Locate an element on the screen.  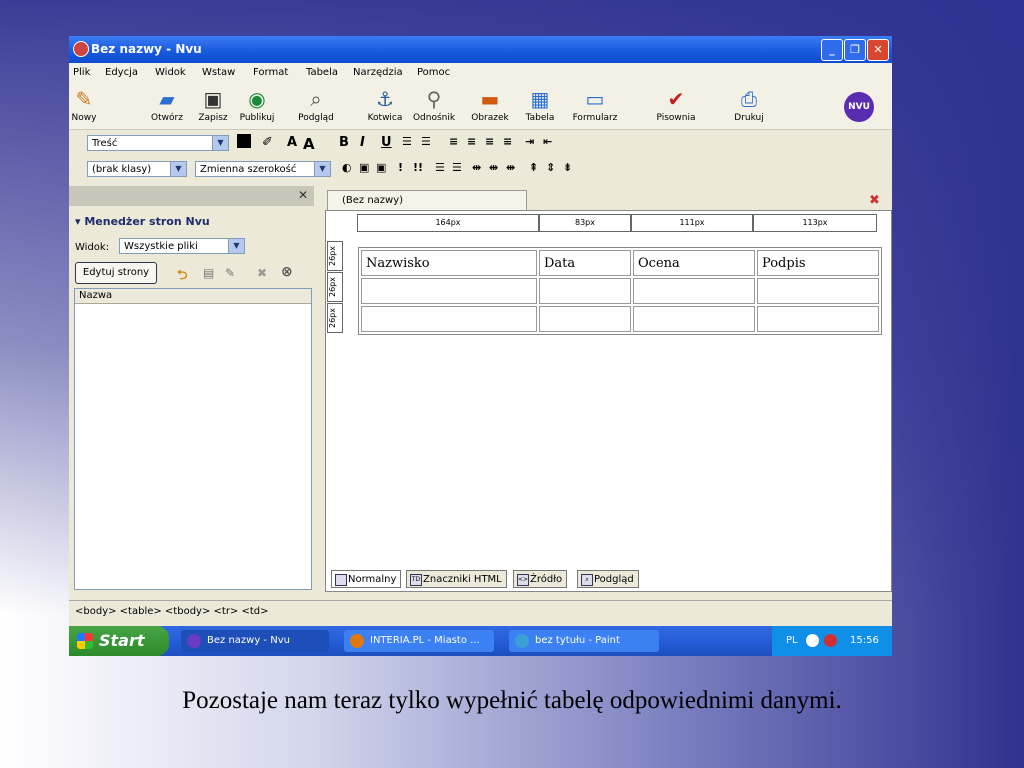
class-select: (brak klasy) ▼ is located at coordinates (137, 169).